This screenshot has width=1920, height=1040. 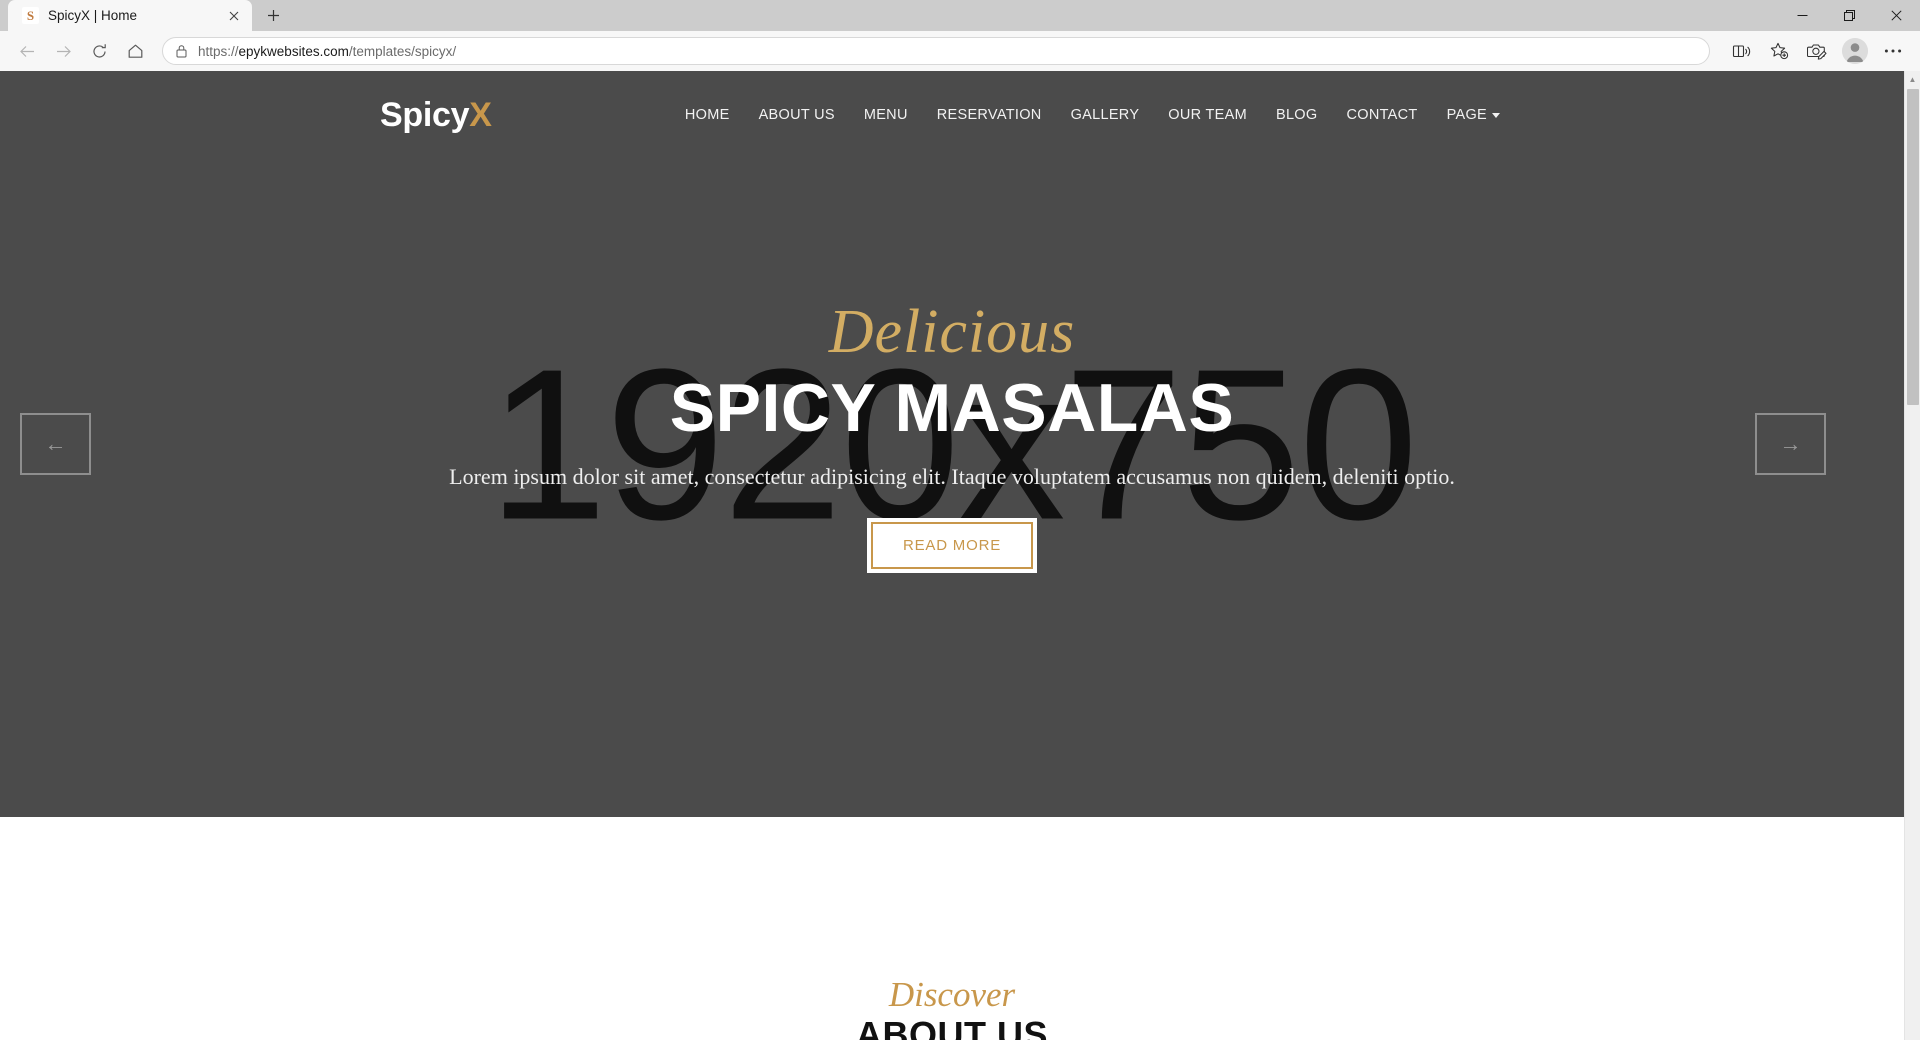 I want to click on scroll-up-icon: ▲, so click(x=1912, y=79).